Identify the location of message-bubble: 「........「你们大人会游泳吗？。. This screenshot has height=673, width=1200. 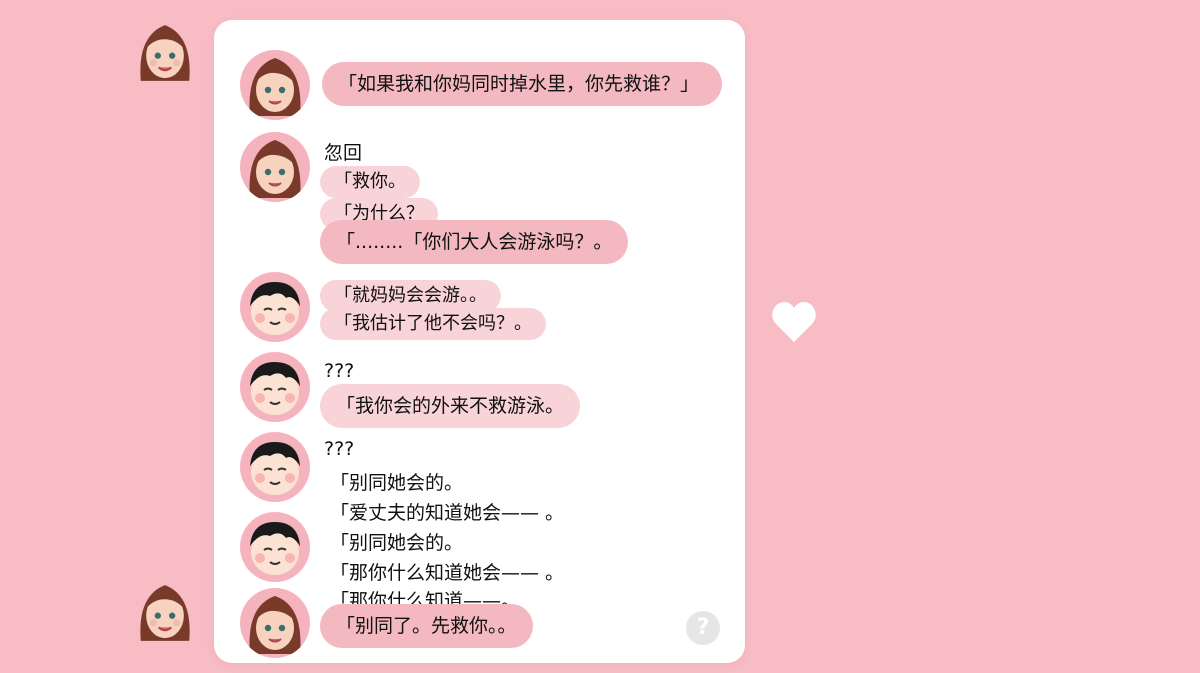
(474, 242).